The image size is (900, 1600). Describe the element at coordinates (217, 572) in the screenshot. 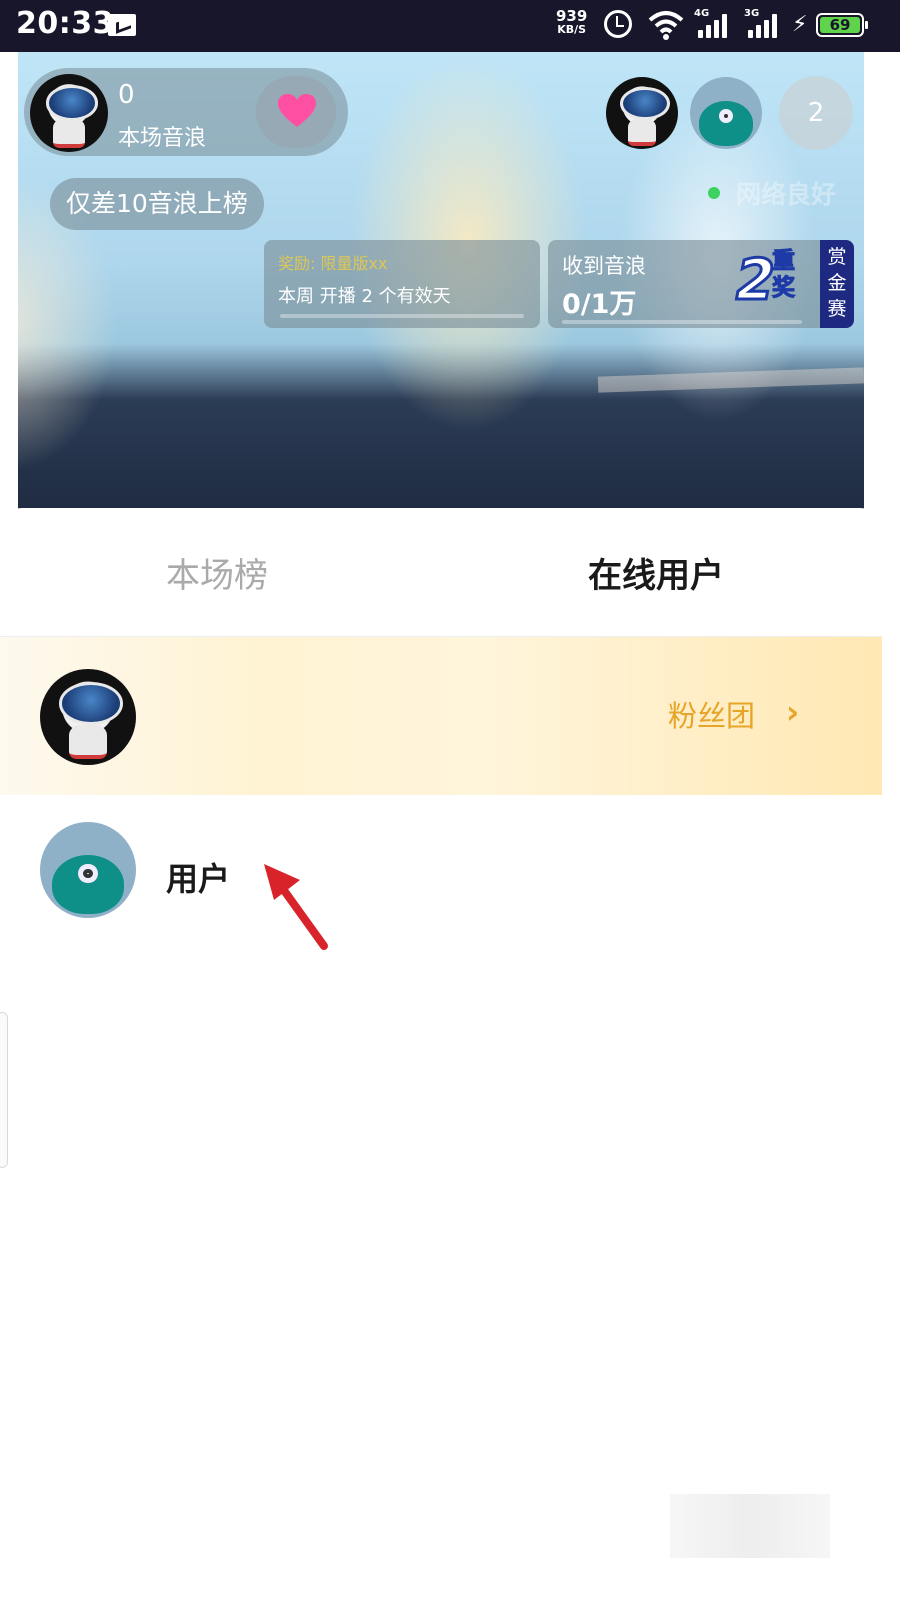

I see `tab-session-rank: 本场榜` at that location.